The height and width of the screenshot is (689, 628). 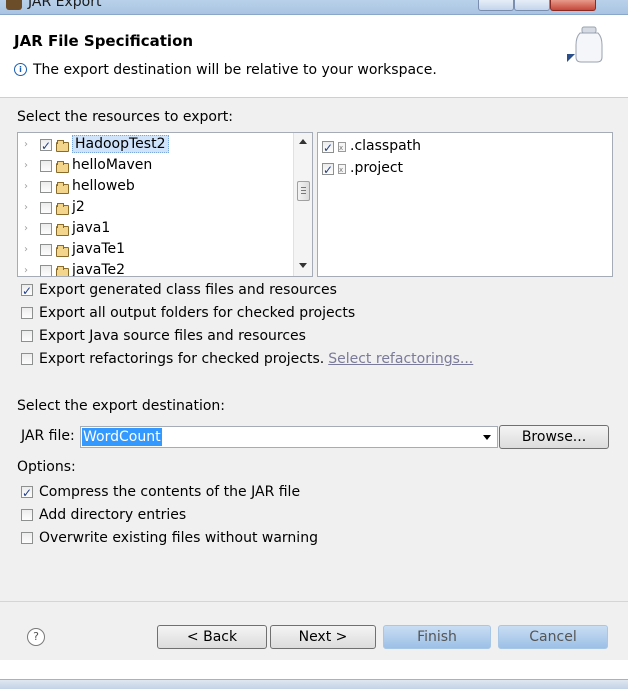 What do you see at coordinates (155, 268) in the screenshot?
I see `tree-row-javate2: › javaTe2` at bounding box center [155, 268].